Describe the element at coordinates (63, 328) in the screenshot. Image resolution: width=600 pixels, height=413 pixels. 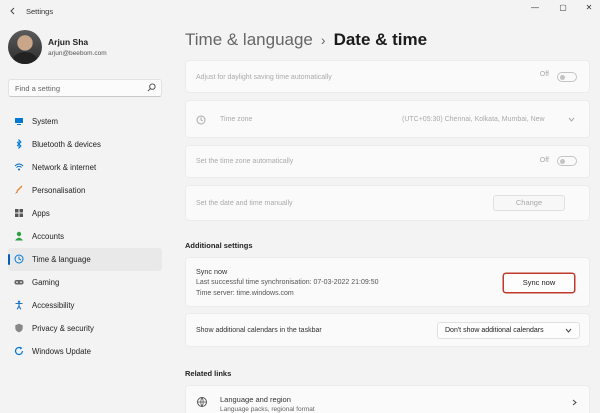
I see `sidebar-item-label: Privacy & security` at that location.